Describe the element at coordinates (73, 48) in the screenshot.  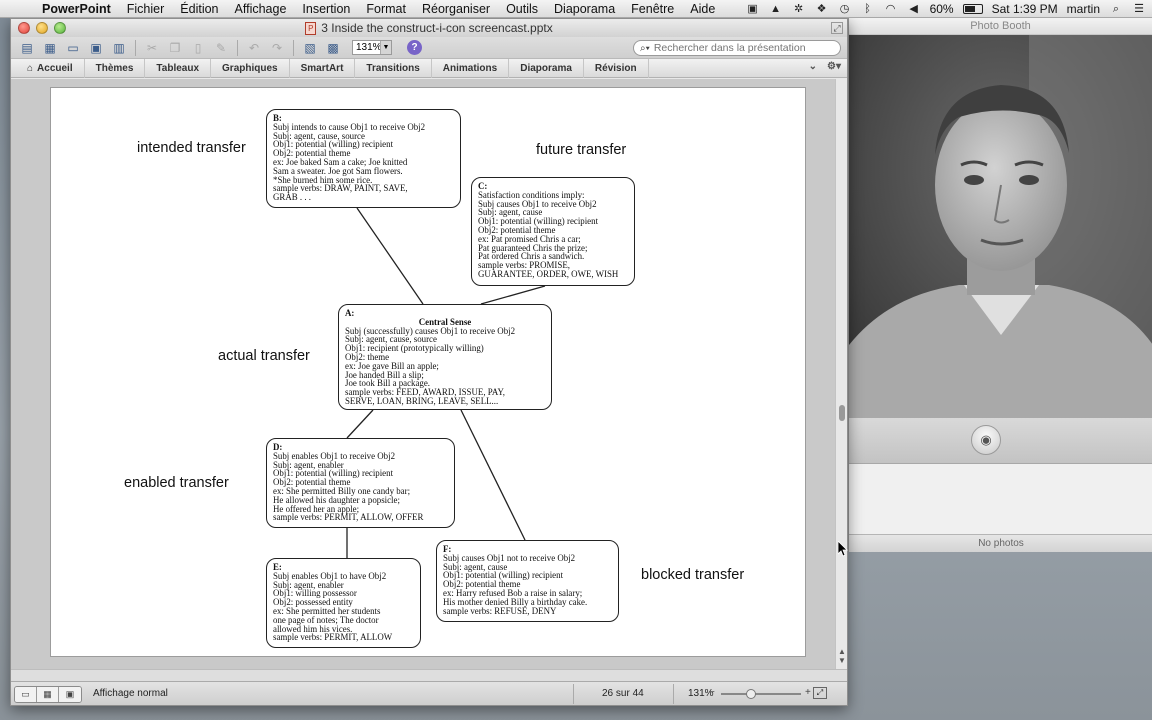
I see `open-folder-icon: ▭` at that location.